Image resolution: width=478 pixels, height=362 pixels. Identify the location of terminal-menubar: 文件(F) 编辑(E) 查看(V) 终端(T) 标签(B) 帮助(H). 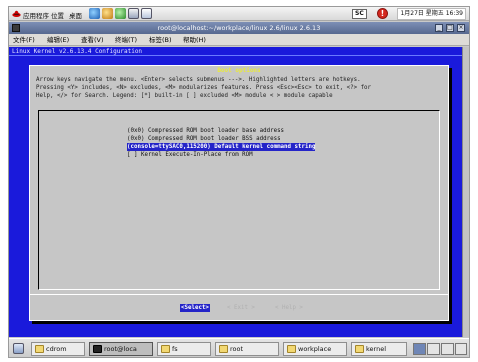
(239, 40).